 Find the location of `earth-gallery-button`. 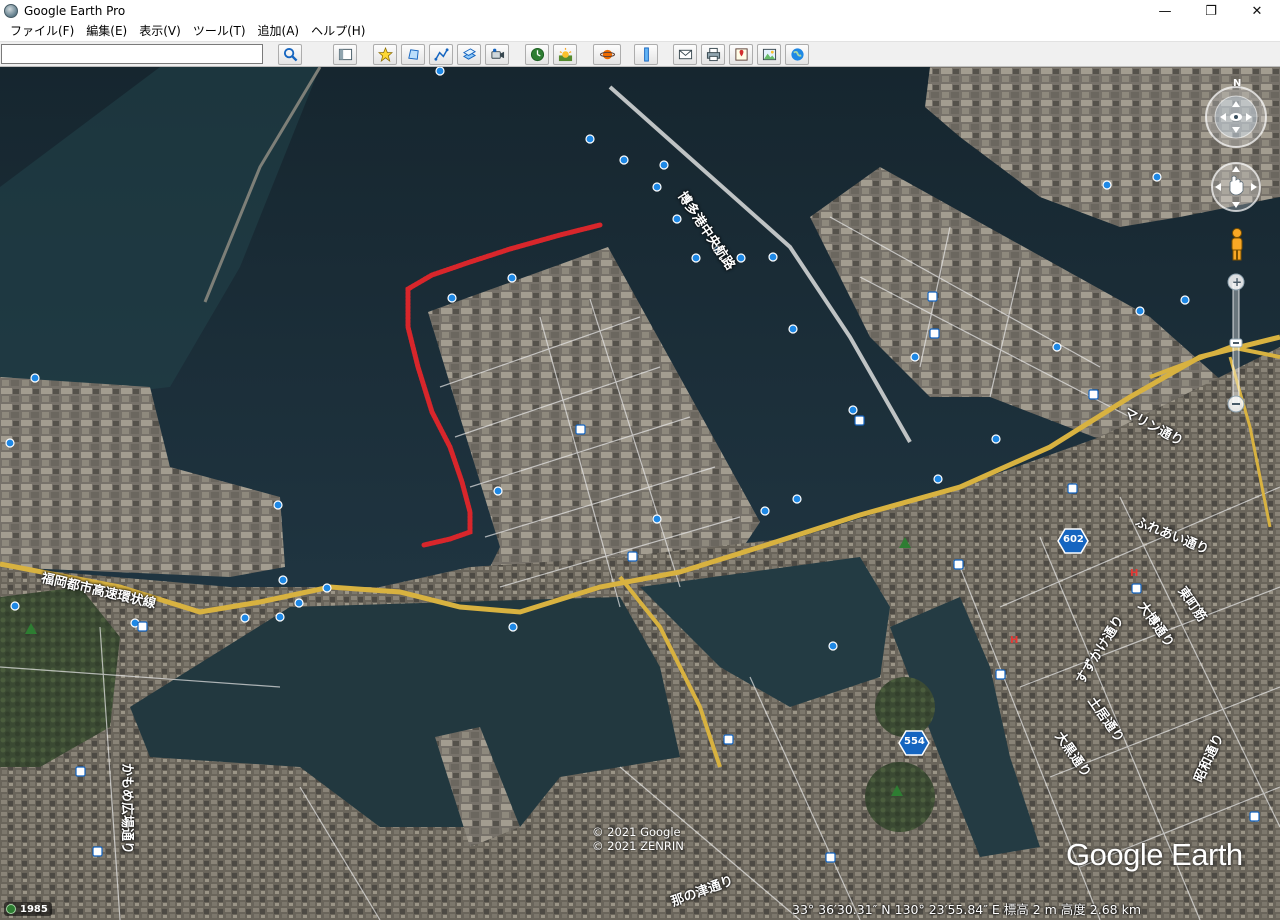

earth-gallery-button is located at coordinates (797, 54).